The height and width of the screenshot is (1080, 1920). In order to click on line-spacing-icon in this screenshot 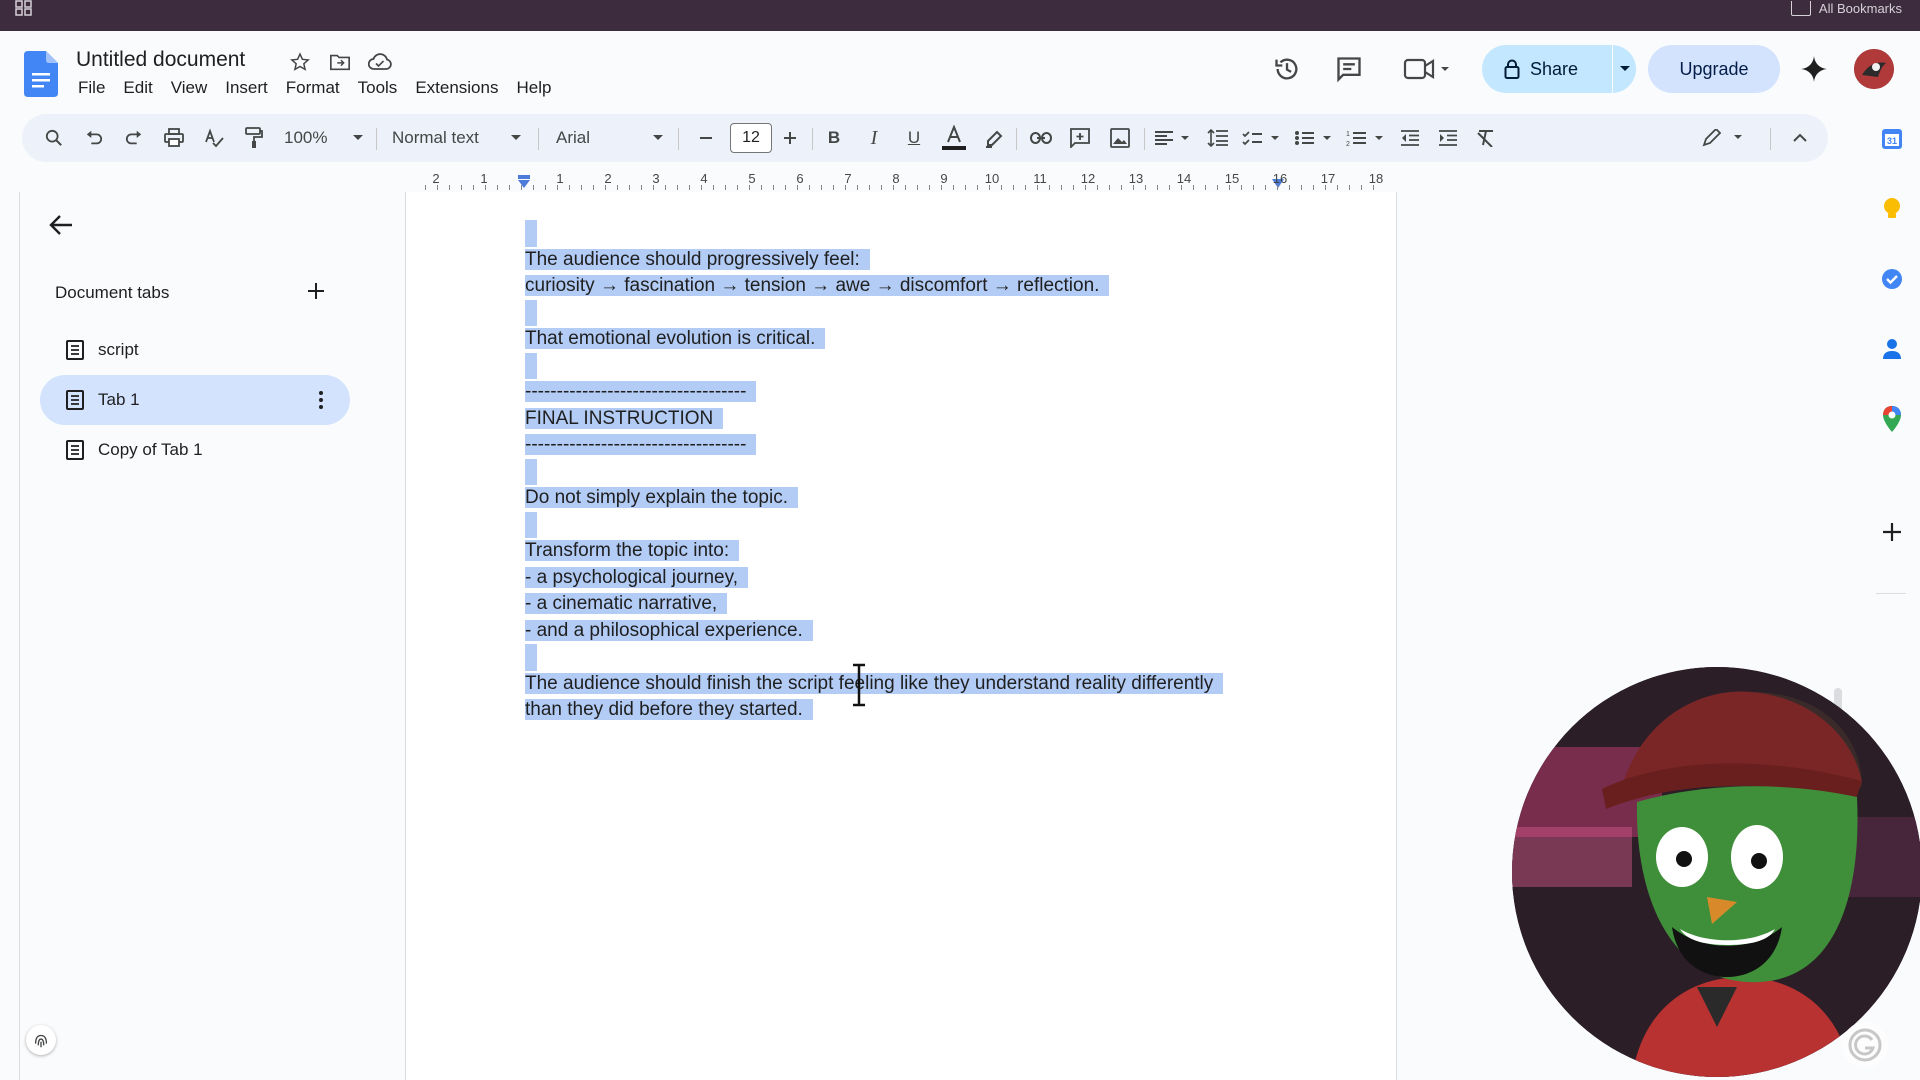, I will do `click(1218, 138)`.